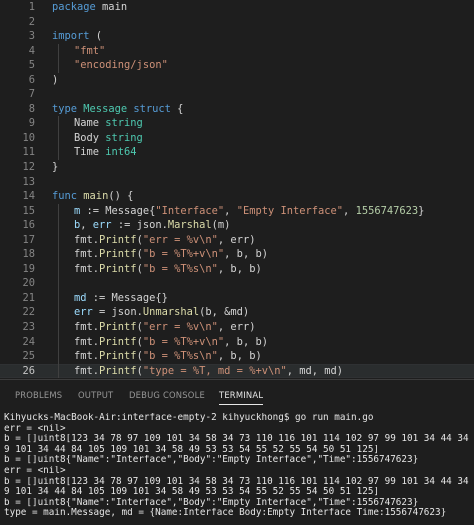 This screenshot has width=474, height=525. Describe the element at coordinates (237, 65) in the screenshot. I see `code-line: 5"encoding/json"` at that location.